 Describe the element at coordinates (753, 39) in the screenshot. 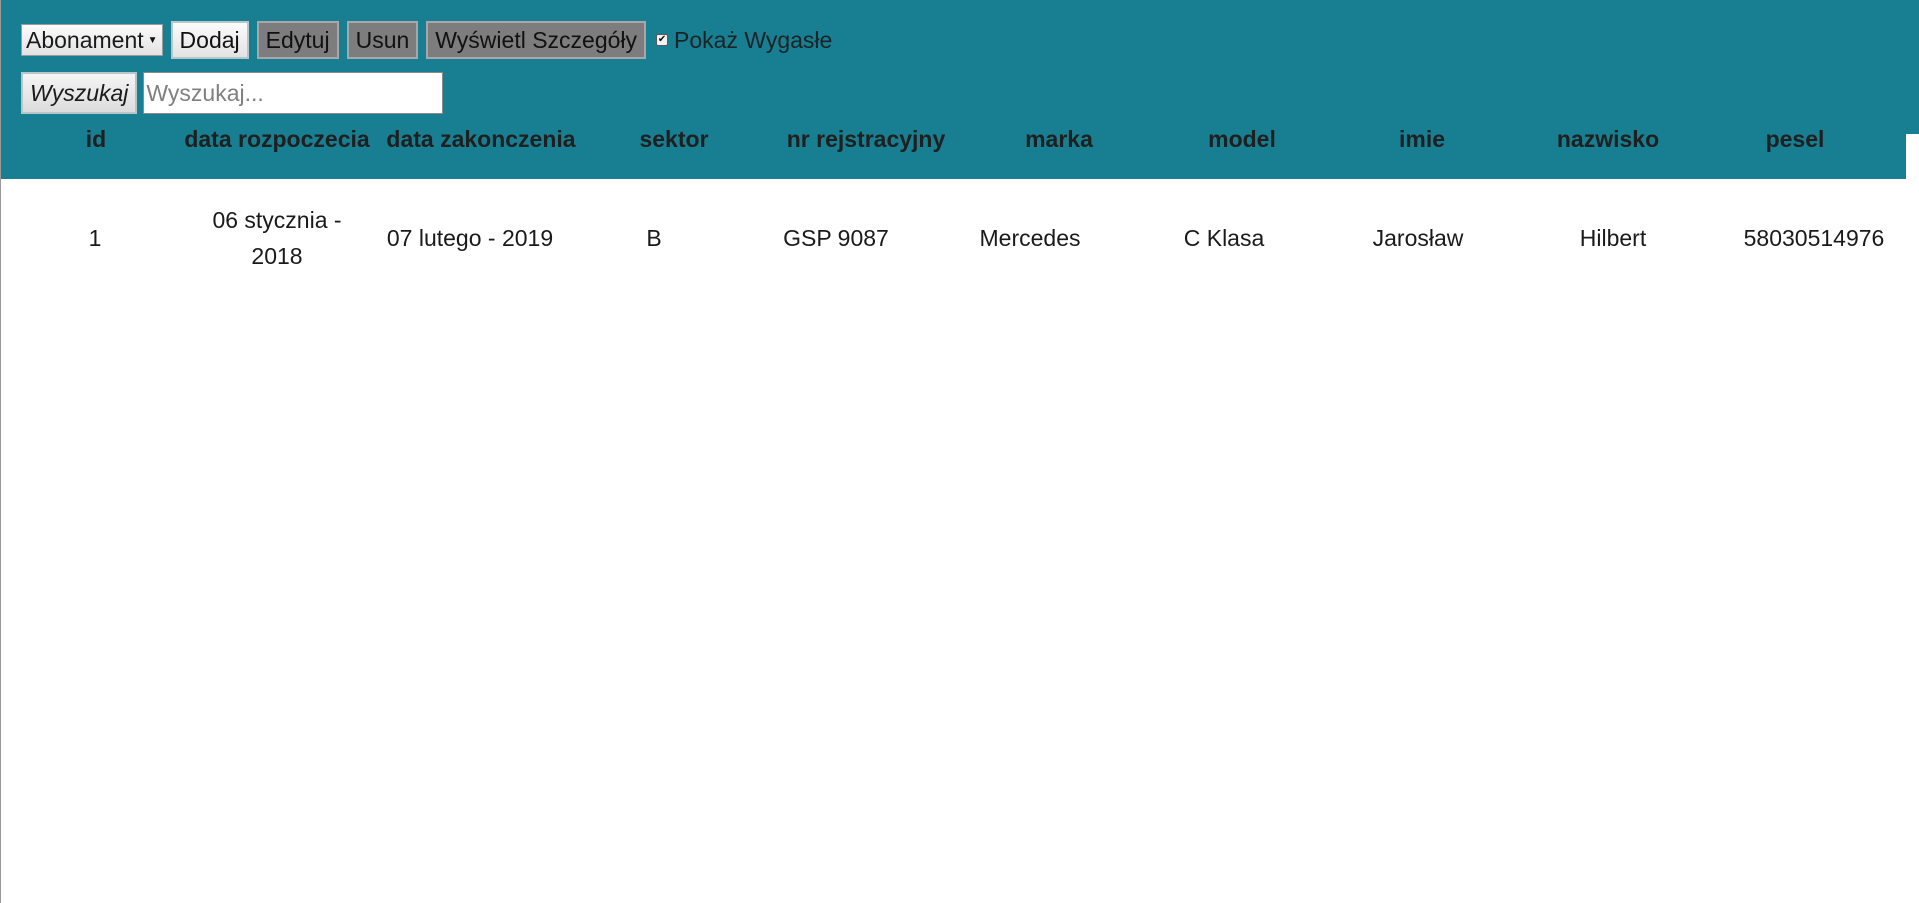

I see `show-expired-label: Pokaż Wygasłe` at that location.